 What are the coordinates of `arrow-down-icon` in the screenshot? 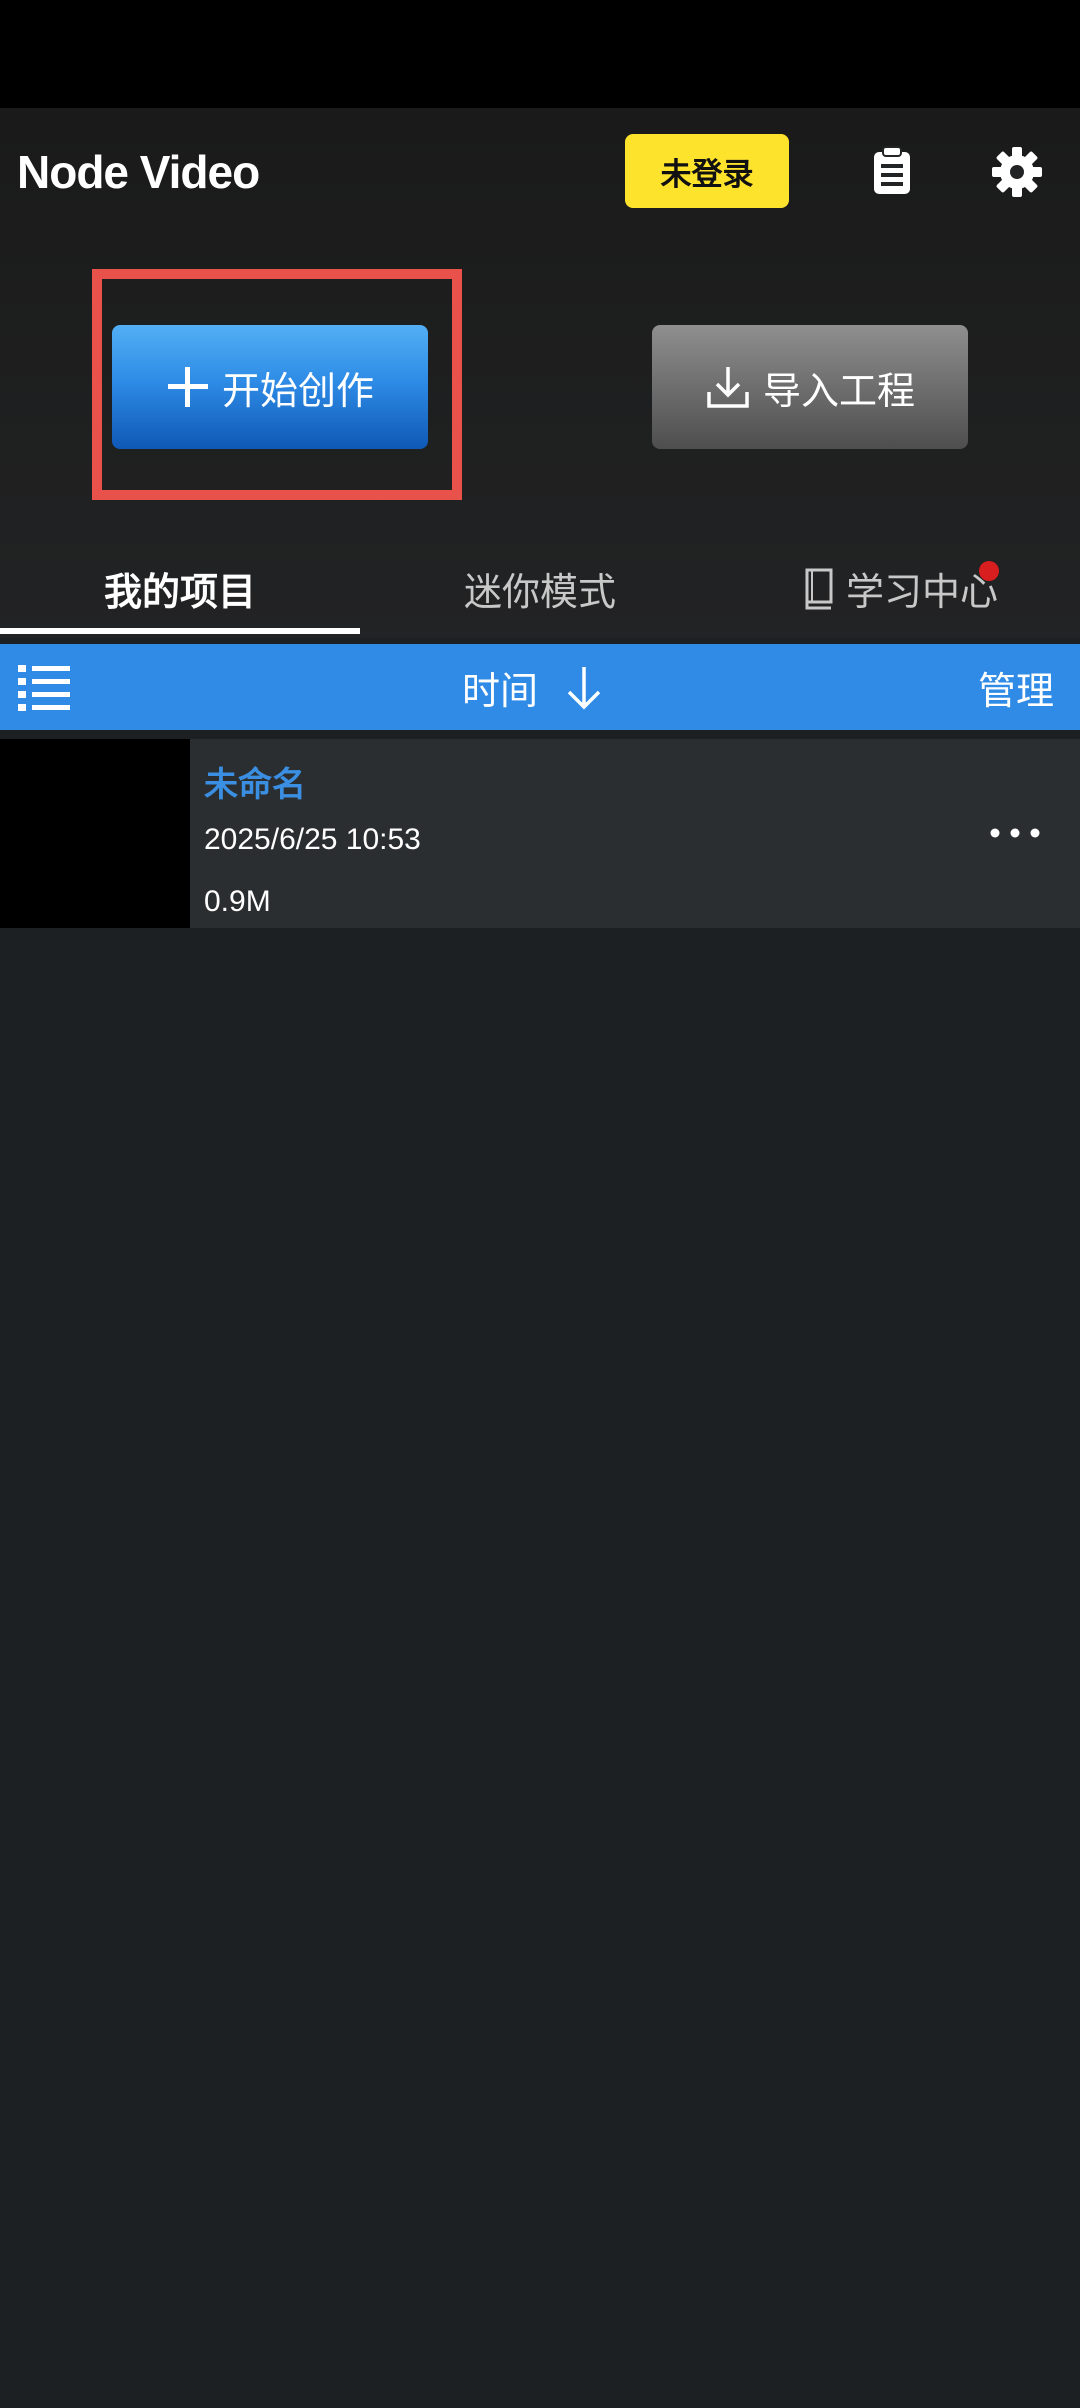 It's located at (584, 687).